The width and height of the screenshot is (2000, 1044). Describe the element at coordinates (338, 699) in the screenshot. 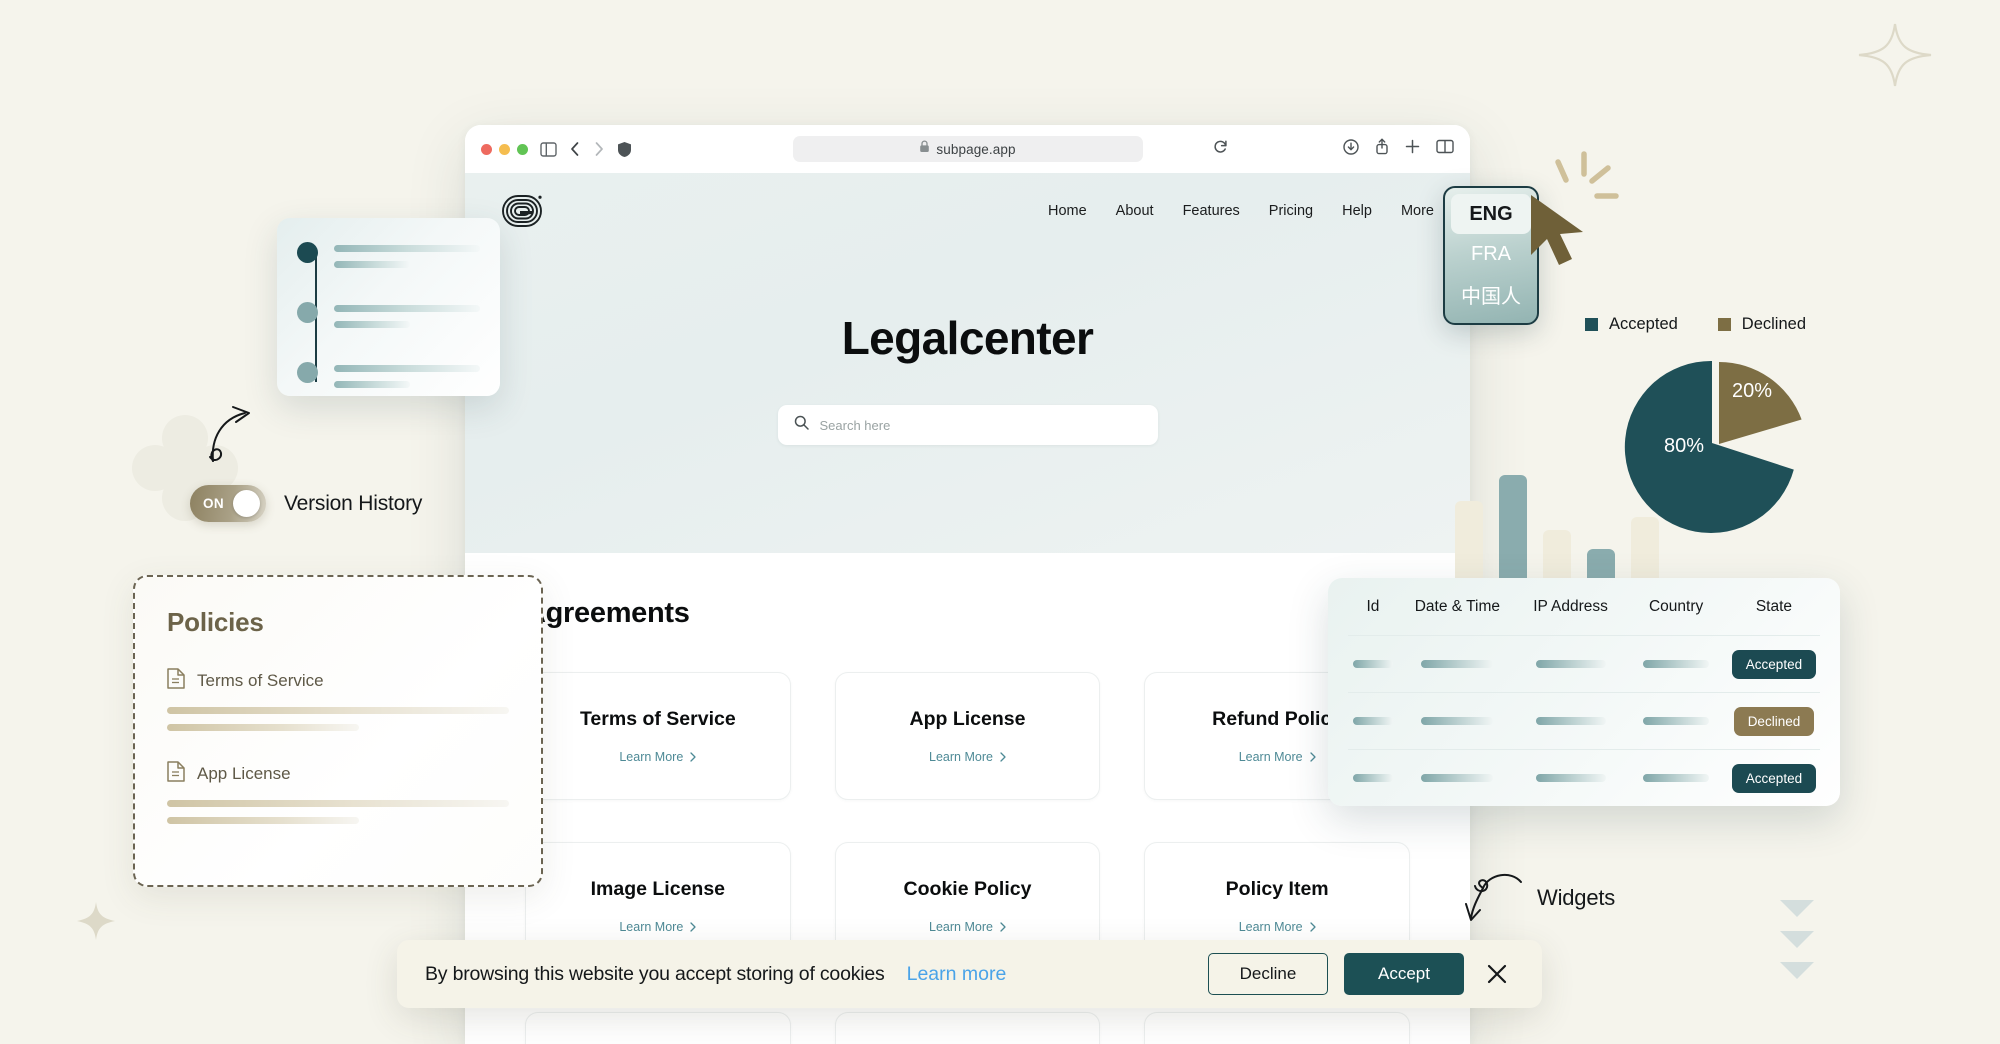

I see `policies-item-terms-of-service: Terms of Service` at that location.